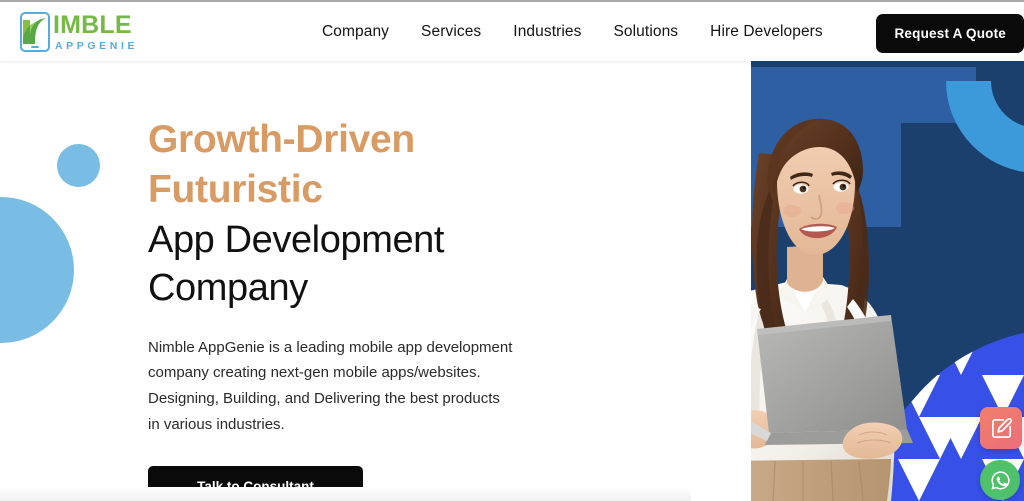 The width and height of the screenshot is (1024, 501). Describe the element at coordinates (547, 32) in the screenshot. I see `nav-item-industries: Industries` at that location.